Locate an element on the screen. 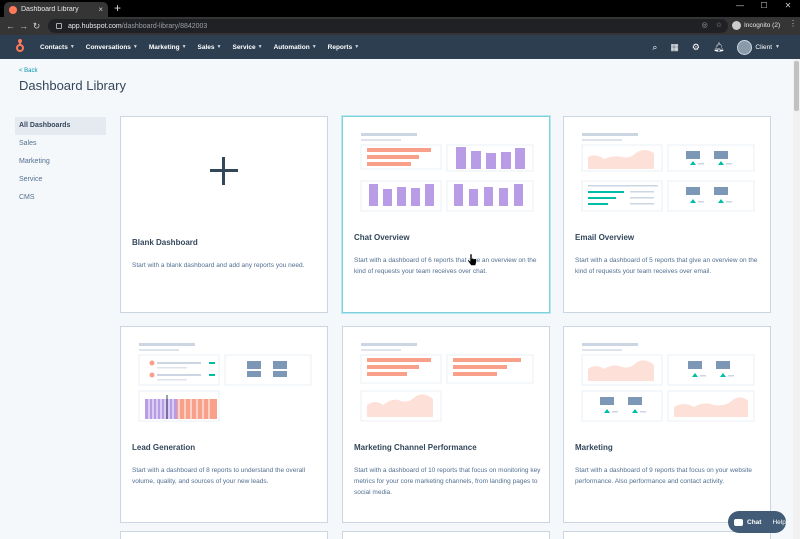 The image size is (800, 539). chat-bubble-icon is located at coordinates (738, 522).